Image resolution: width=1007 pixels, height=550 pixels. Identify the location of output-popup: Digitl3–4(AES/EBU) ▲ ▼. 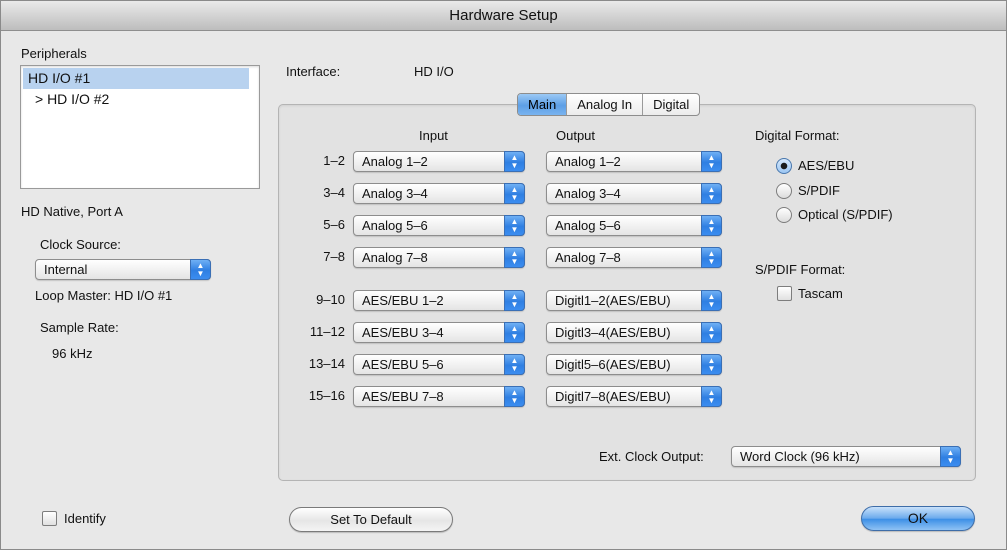
(634, 332).